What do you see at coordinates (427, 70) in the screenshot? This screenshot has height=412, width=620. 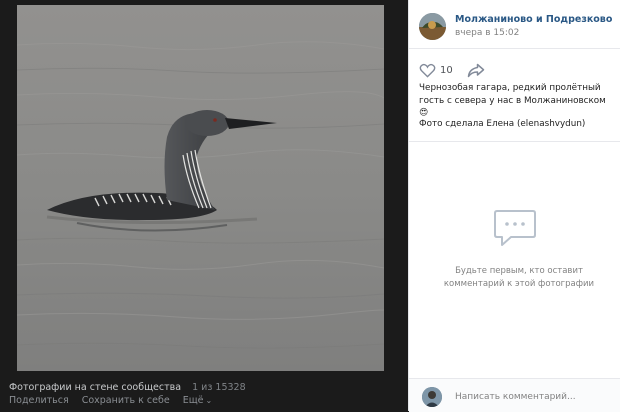 I see `heart-icon` at bounding box center [427, 70].